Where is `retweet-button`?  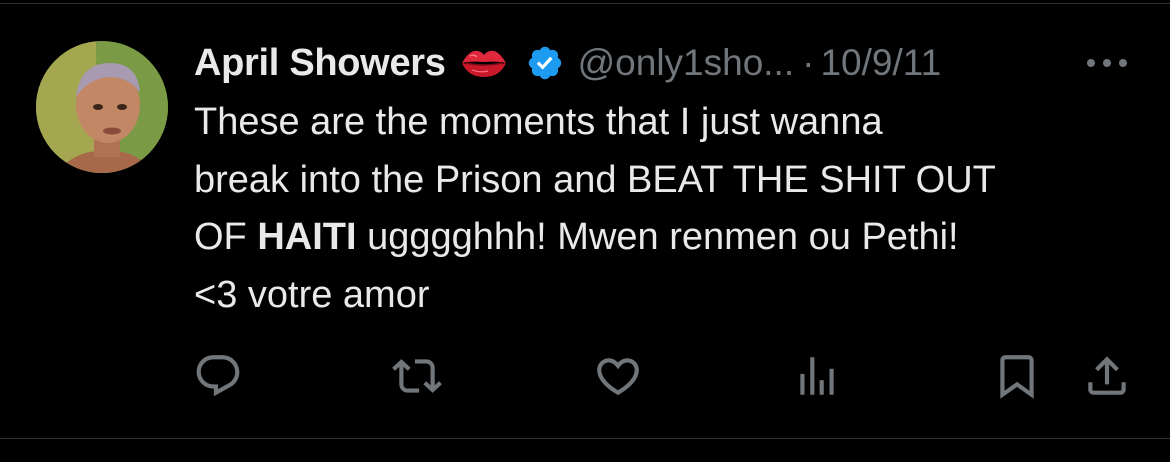 retweet-button is located at coordinates (417, 376).